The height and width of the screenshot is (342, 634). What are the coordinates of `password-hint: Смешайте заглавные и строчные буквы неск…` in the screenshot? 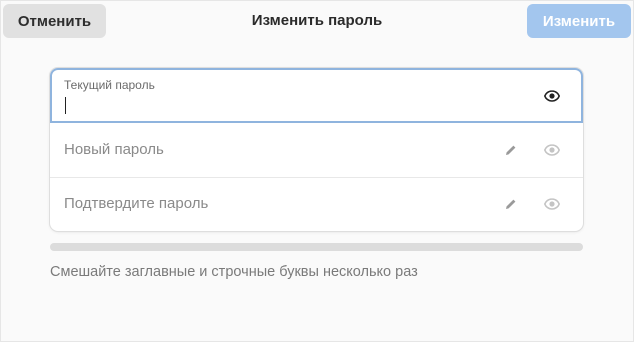 It's located at (234, 272).